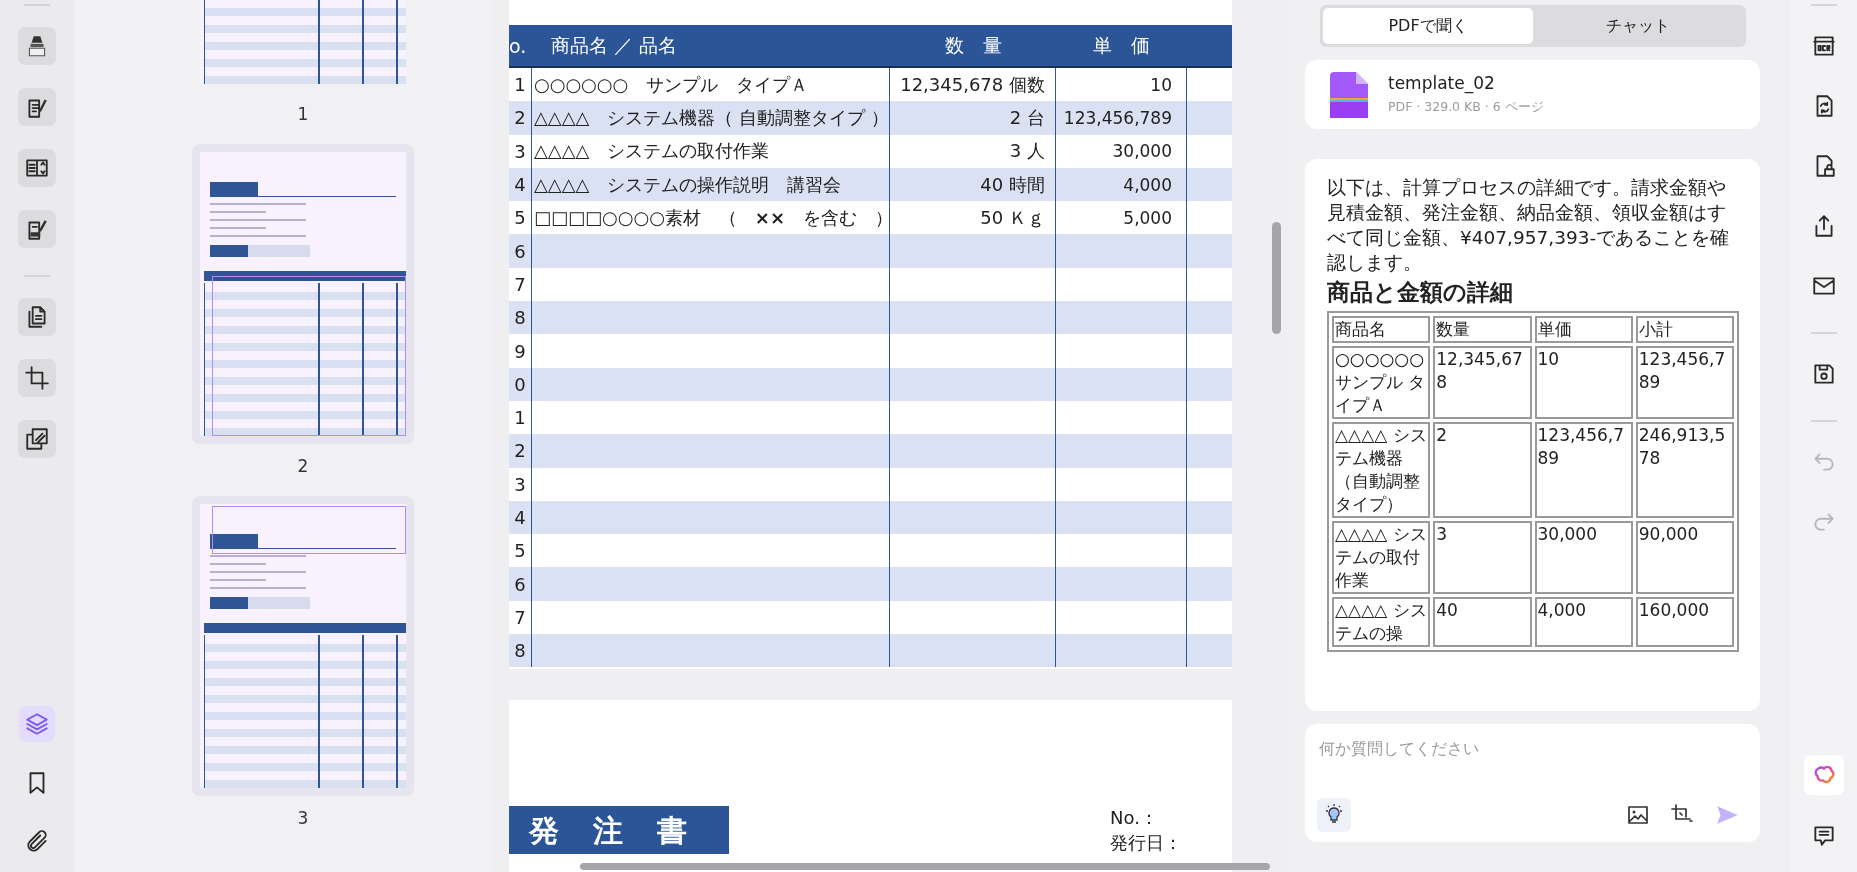 This screenshot has height=872, width=1857. What do you see at coordinates (1482, 329) in the screenshot?
I see `table-header-cell: 数量` at bounding box center [1482, 329].